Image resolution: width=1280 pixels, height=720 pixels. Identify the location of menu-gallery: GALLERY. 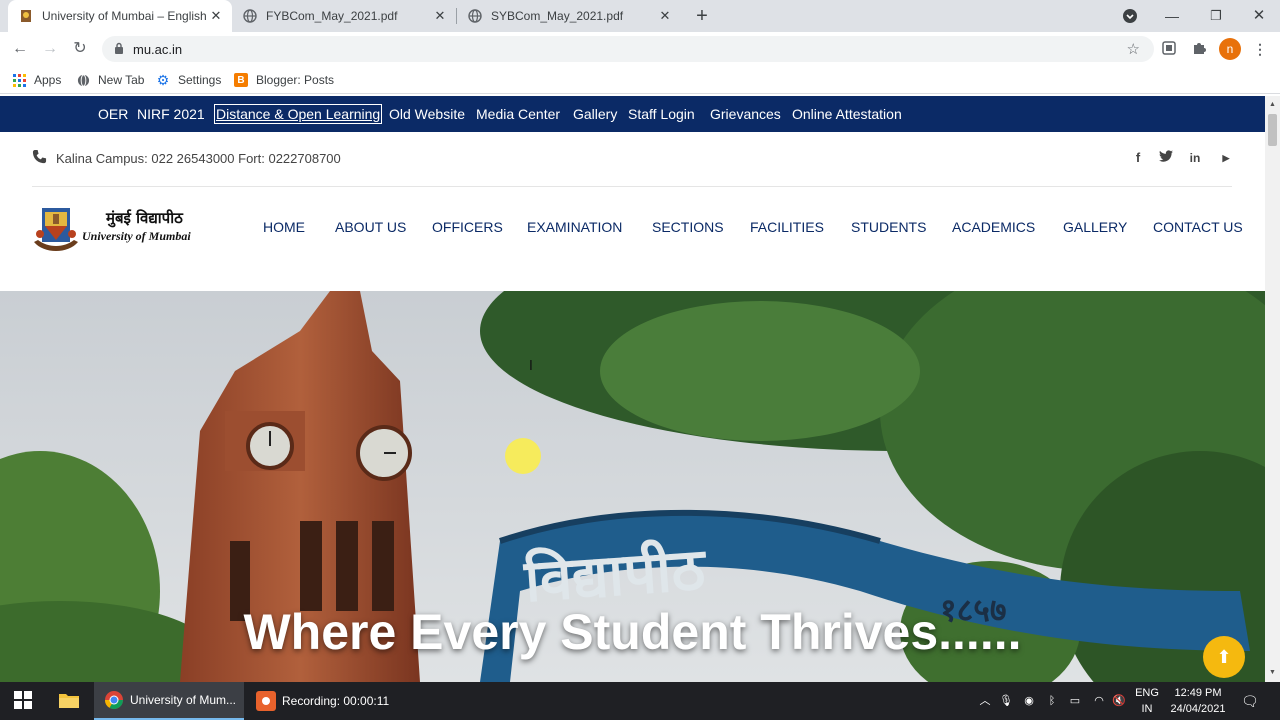
(1095, 227).